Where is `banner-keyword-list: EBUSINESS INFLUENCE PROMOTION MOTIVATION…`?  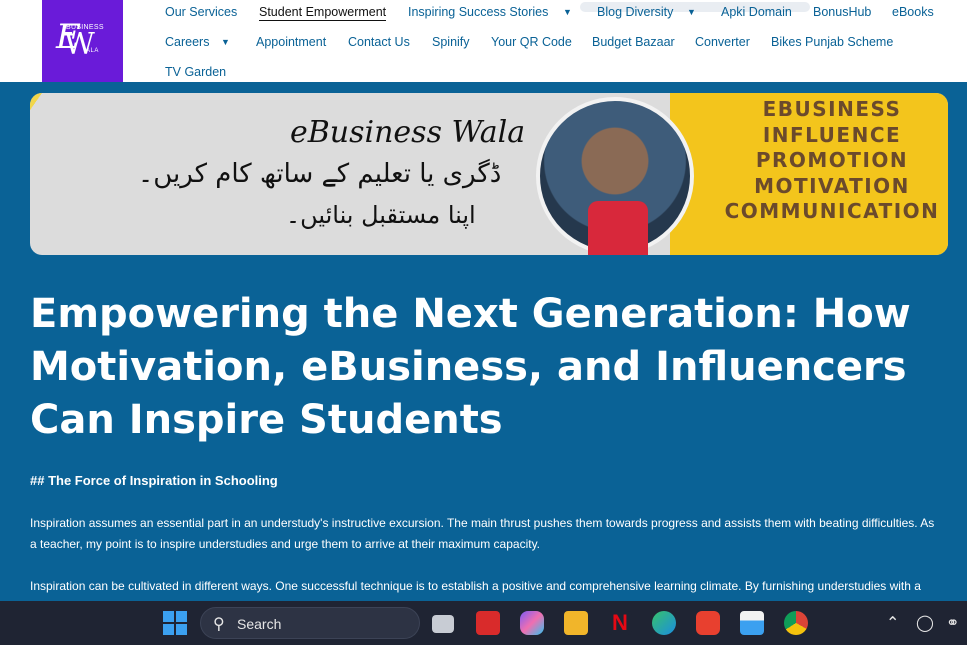 banner-keyword-list: EBUSINESS INFLUENCE PROMOTION MOTIVATION… is located at coordinates (832, 161).